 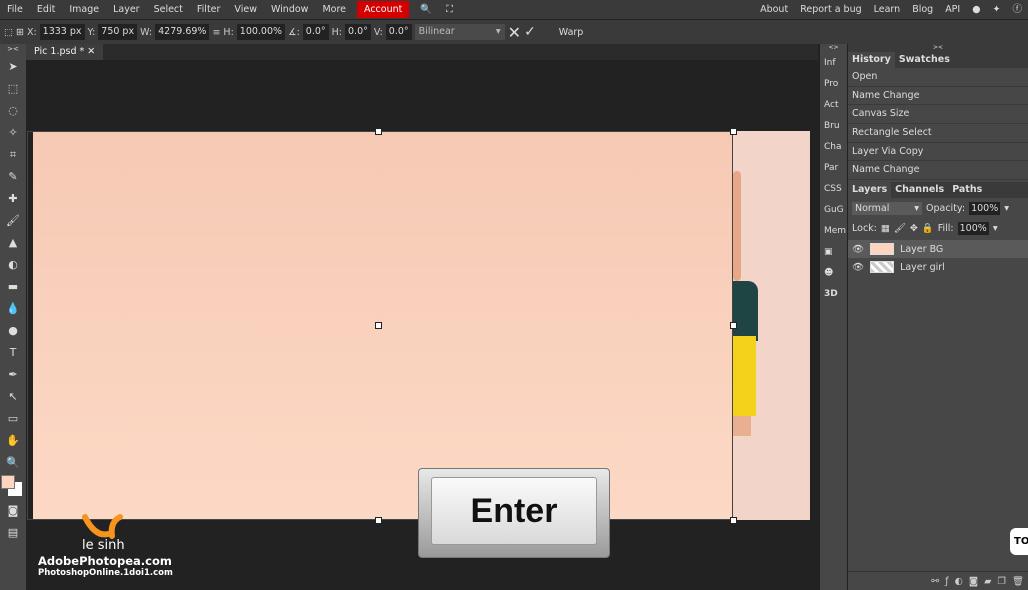 I want to click on opacity-field: 100%, so click(x=985, y=209).